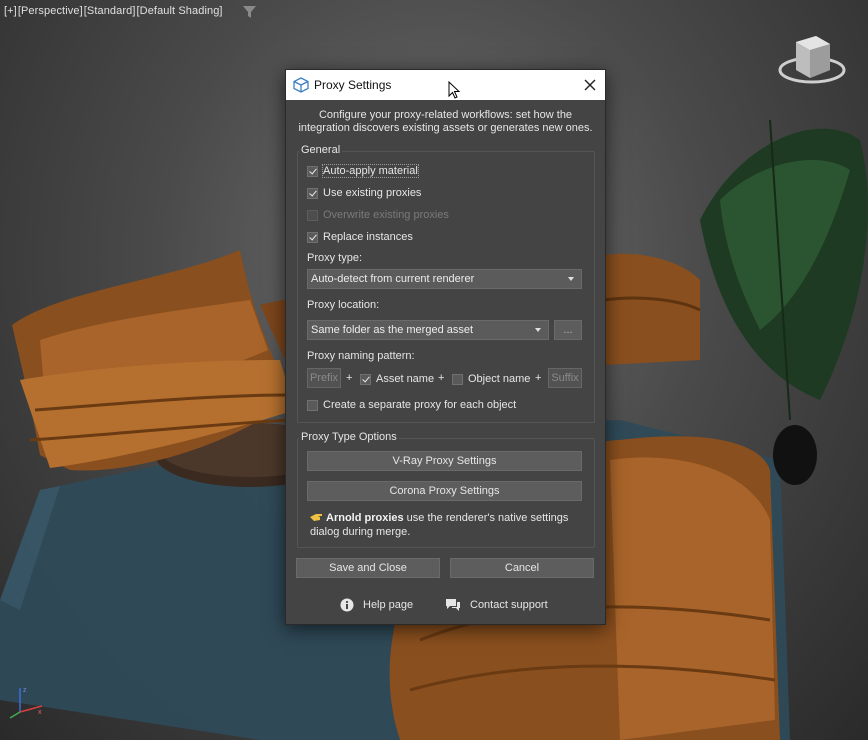  I want to click on asset-name-checkbox: Asset name, so click(397, 379).